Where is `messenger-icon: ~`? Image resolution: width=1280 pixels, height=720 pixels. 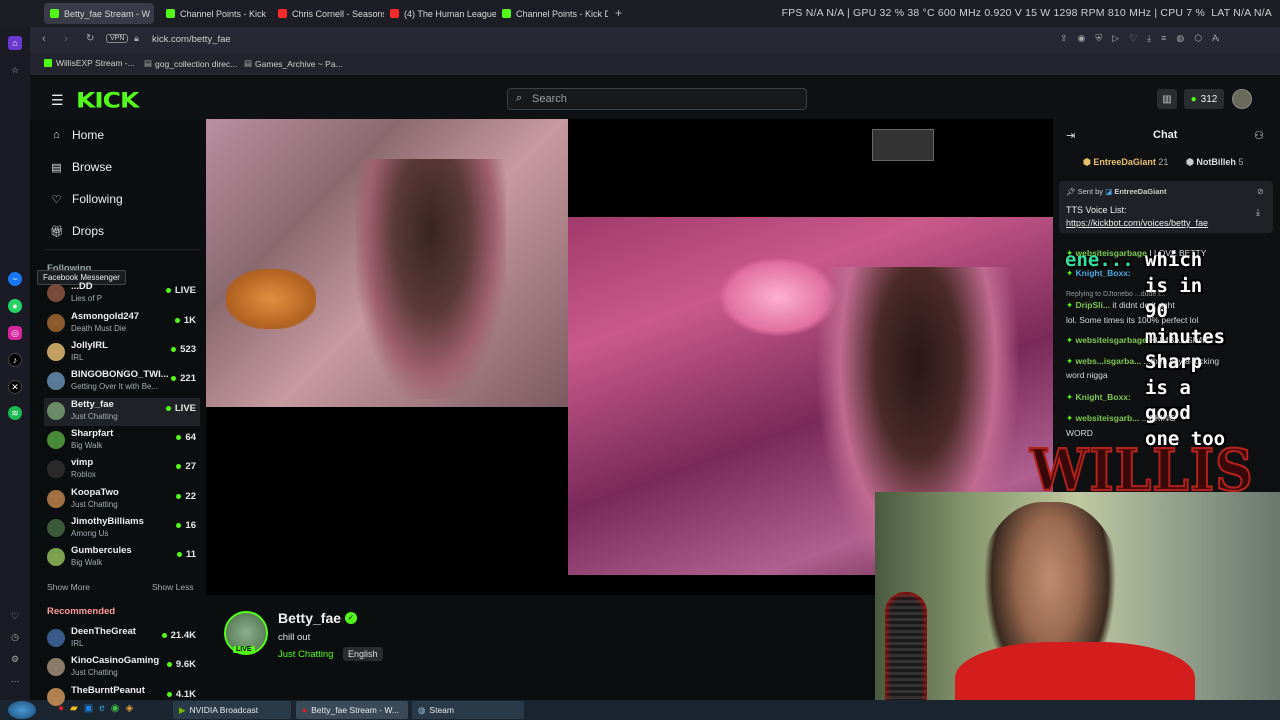
messenger-icon: ~ is located at coordinates (15, 279).